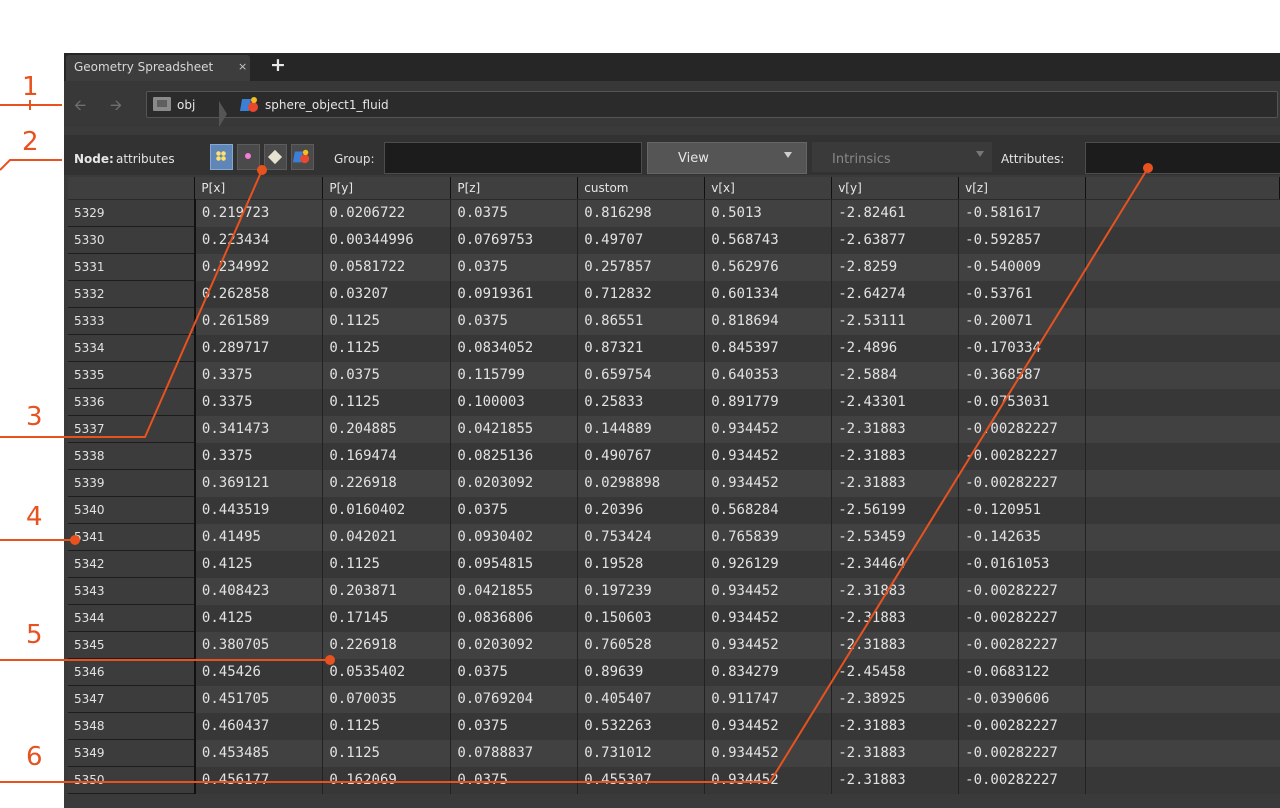  I want to click on table-cell: 0.443519, so click(259, 510).